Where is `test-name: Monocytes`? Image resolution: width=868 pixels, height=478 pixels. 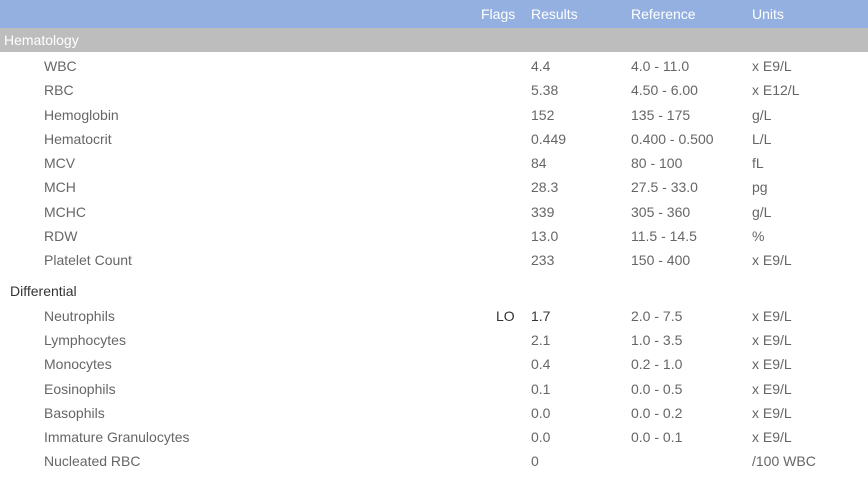
test-name: Monocytes is located at coordinates (78, 364).